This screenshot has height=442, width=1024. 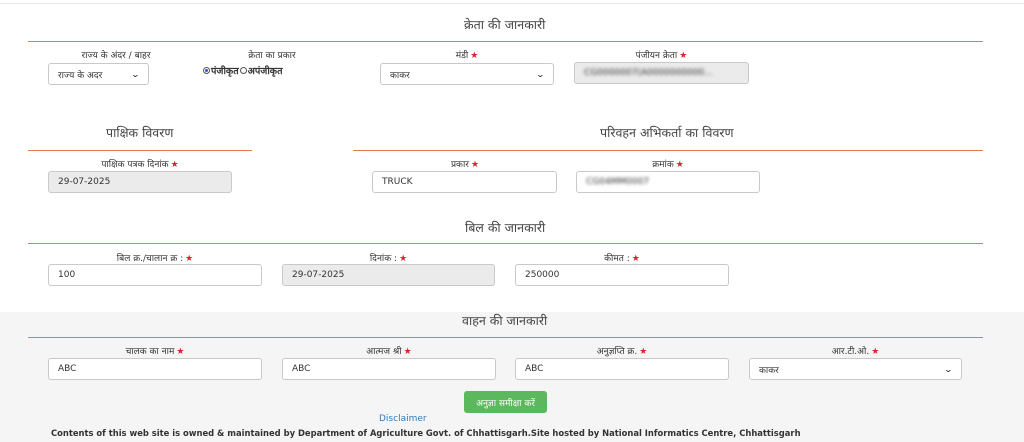 I want to click on bill-section-title: बिल की जानकारी, so click(x=505, y=227).